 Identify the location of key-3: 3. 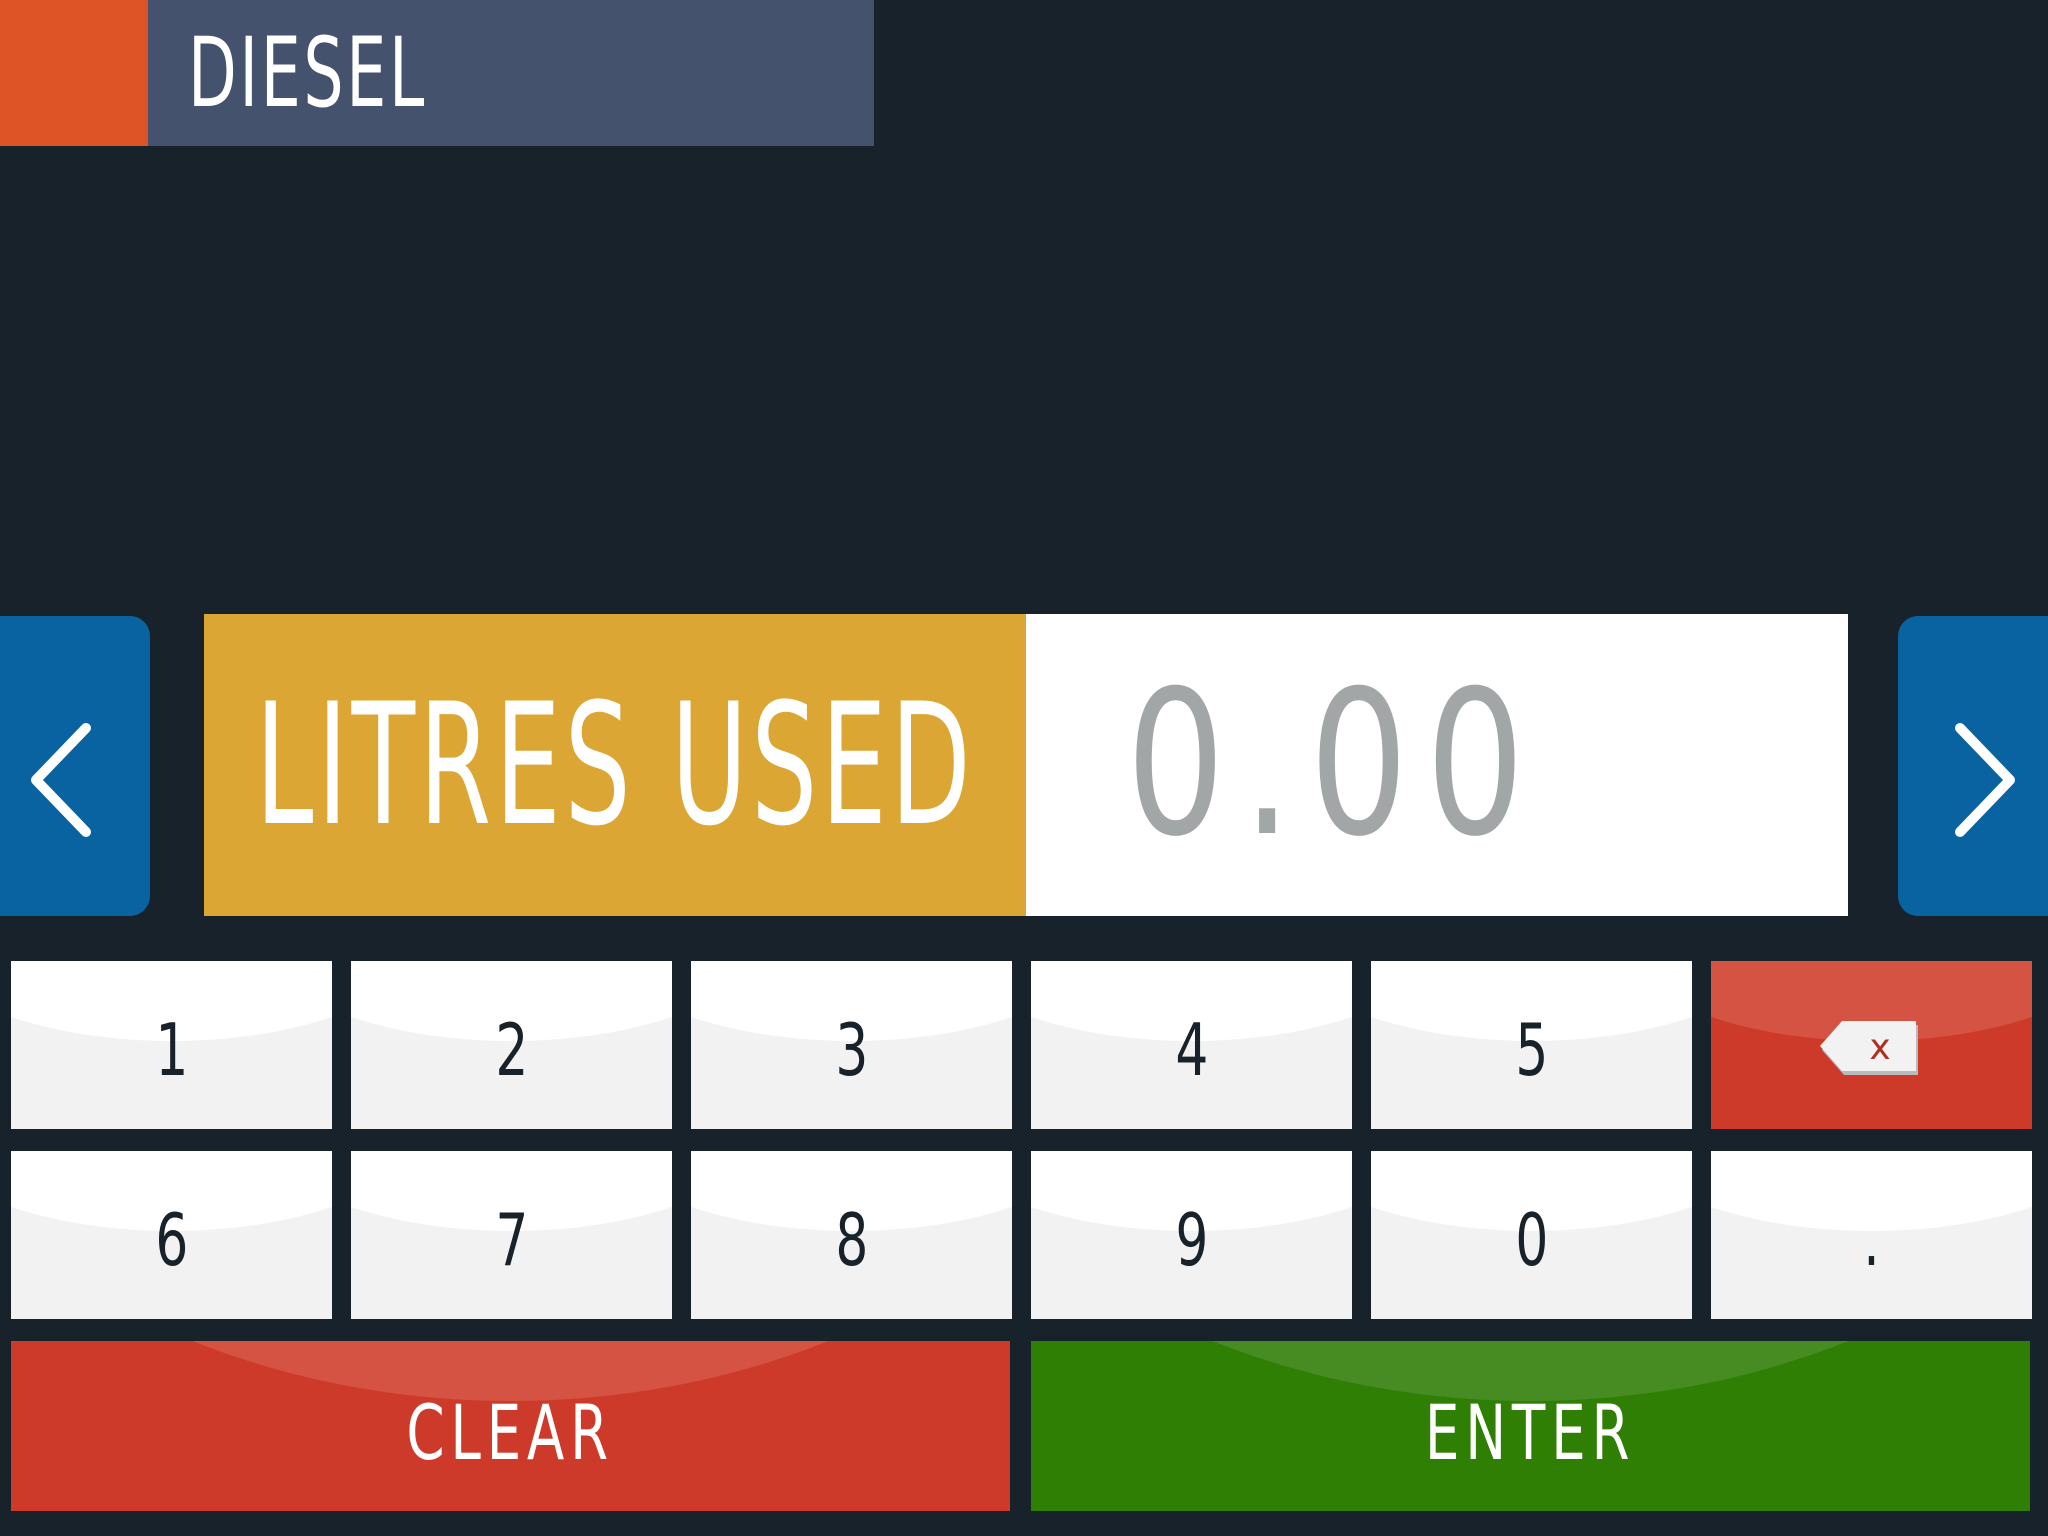
(851, 1045).